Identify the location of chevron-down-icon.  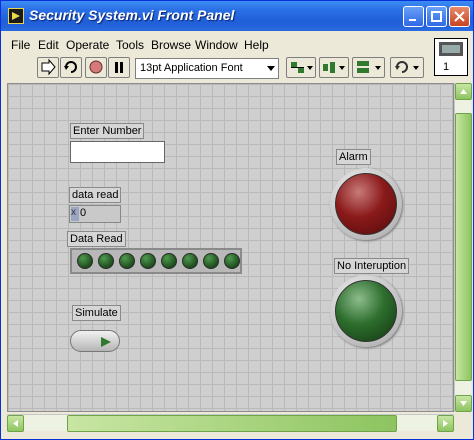
(271, 68).